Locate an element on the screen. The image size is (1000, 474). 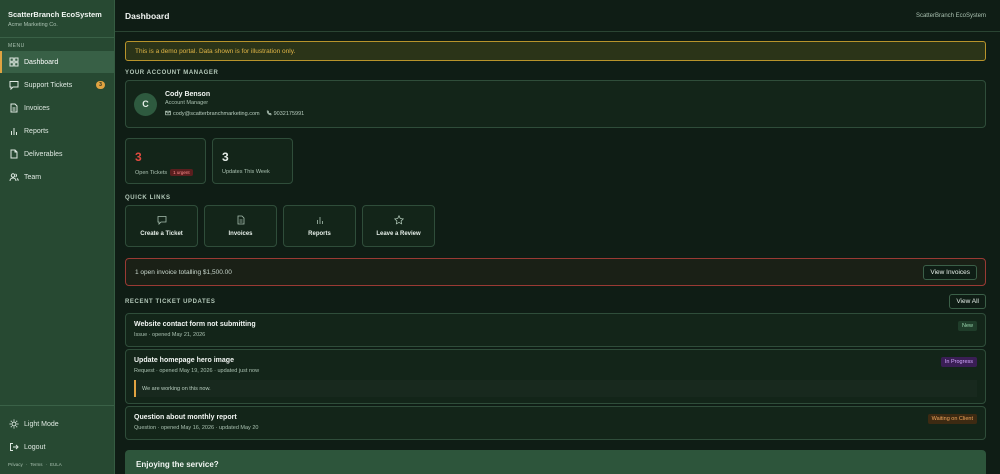
sidebar-item-label: Reports is located at coordinates (36, 131).